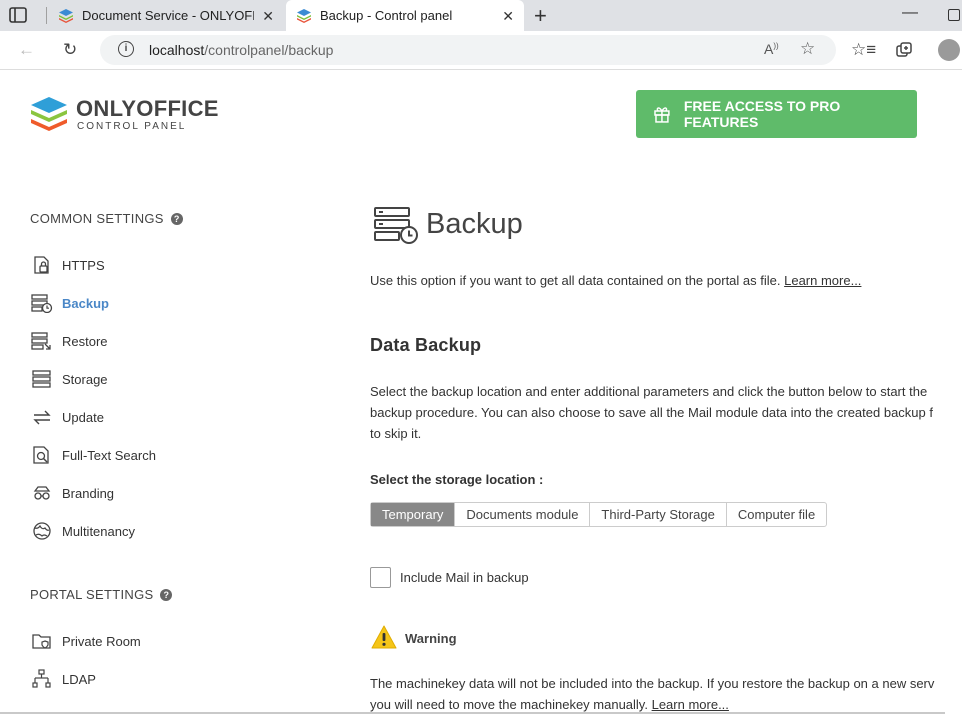 The height and width of the screenshot is (715, 962). Describe the element at coordinates (41, 455) in the screenshot. I see `full-text-search-icon` at that location.